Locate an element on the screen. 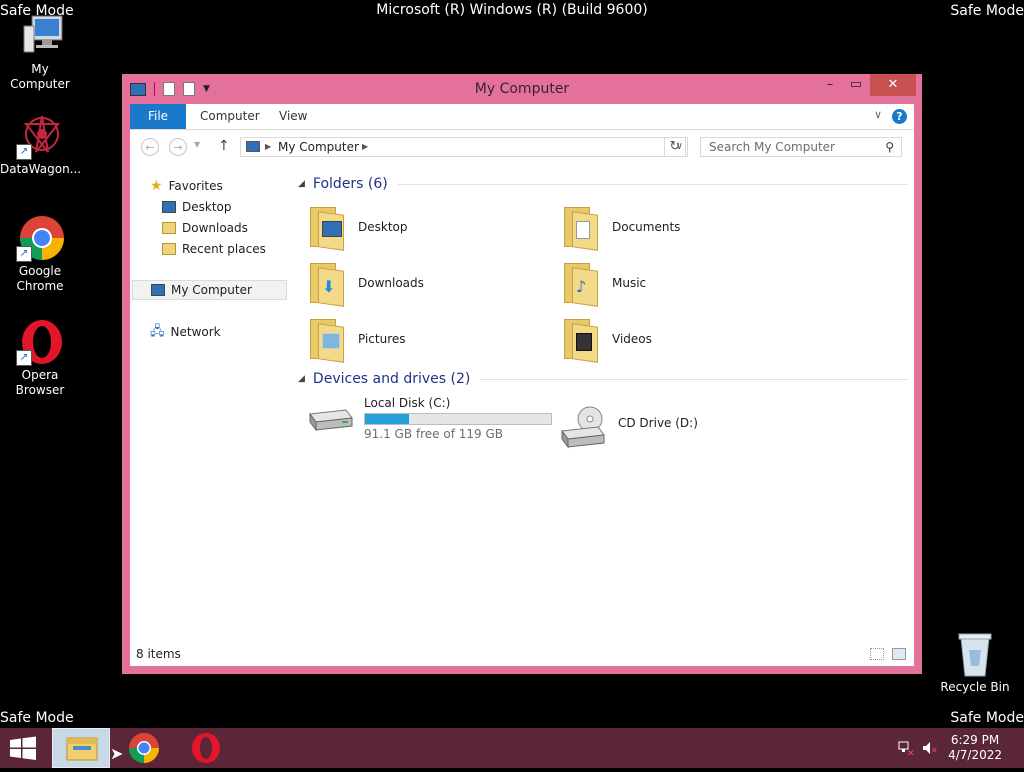 This screenshot has width=1024, height=772. taskbar-file-explorer is located at coordinates (81, 748).